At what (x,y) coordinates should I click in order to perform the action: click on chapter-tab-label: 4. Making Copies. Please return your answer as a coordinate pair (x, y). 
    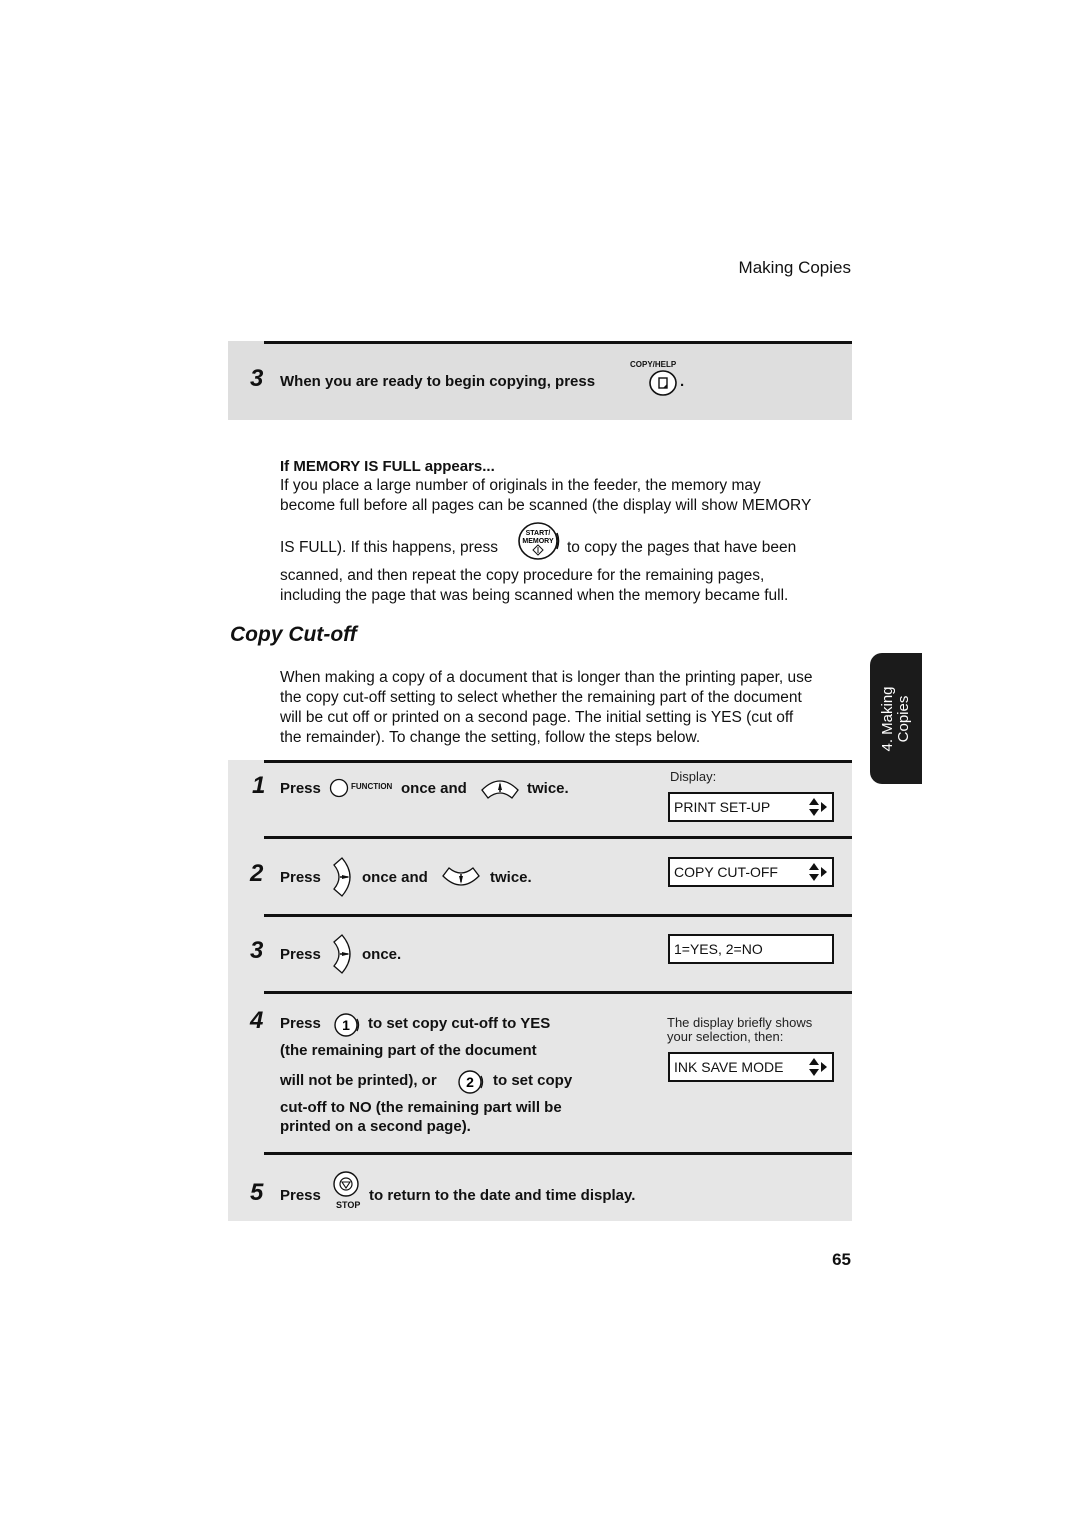
    Looking at the image, I should click on (895, 718).